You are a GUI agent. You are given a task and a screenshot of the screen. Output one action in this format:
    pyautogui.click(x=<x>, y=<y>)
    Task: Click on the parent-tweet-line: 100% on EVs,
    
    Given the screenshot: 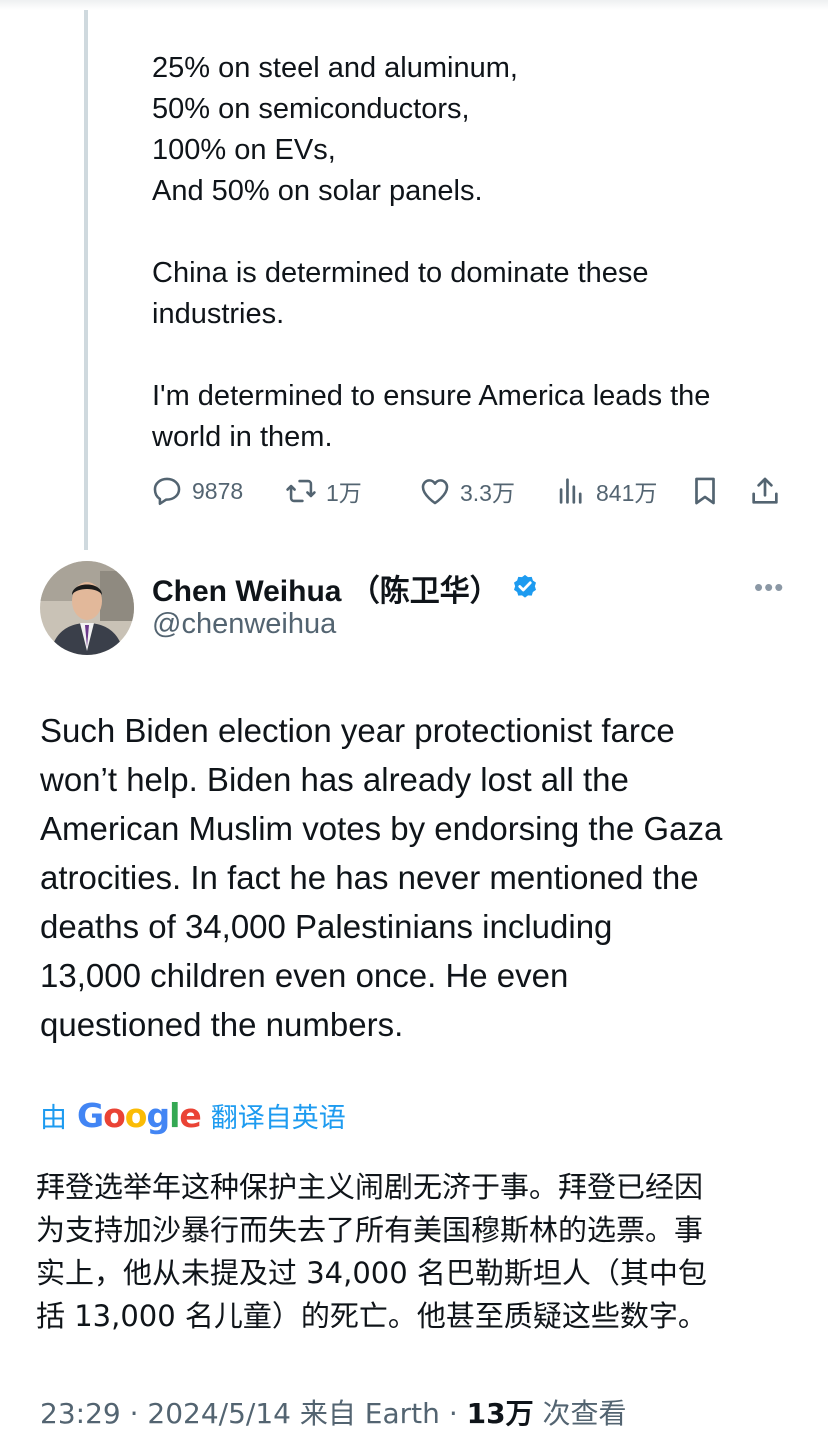 What is the action you would take?
    pyautogui.click(x=244, y=150)
    